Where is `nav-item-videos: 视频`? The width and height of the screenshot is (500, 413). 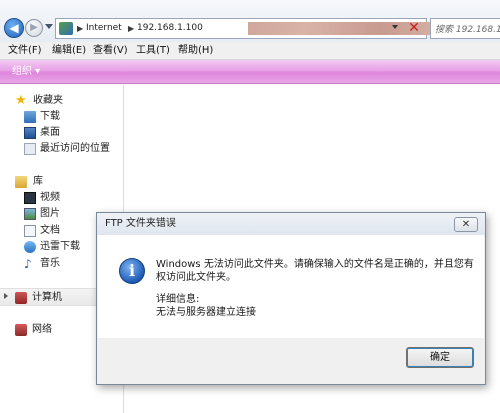 nav-item-videos: 视频 is located at coordinates (62, 198).